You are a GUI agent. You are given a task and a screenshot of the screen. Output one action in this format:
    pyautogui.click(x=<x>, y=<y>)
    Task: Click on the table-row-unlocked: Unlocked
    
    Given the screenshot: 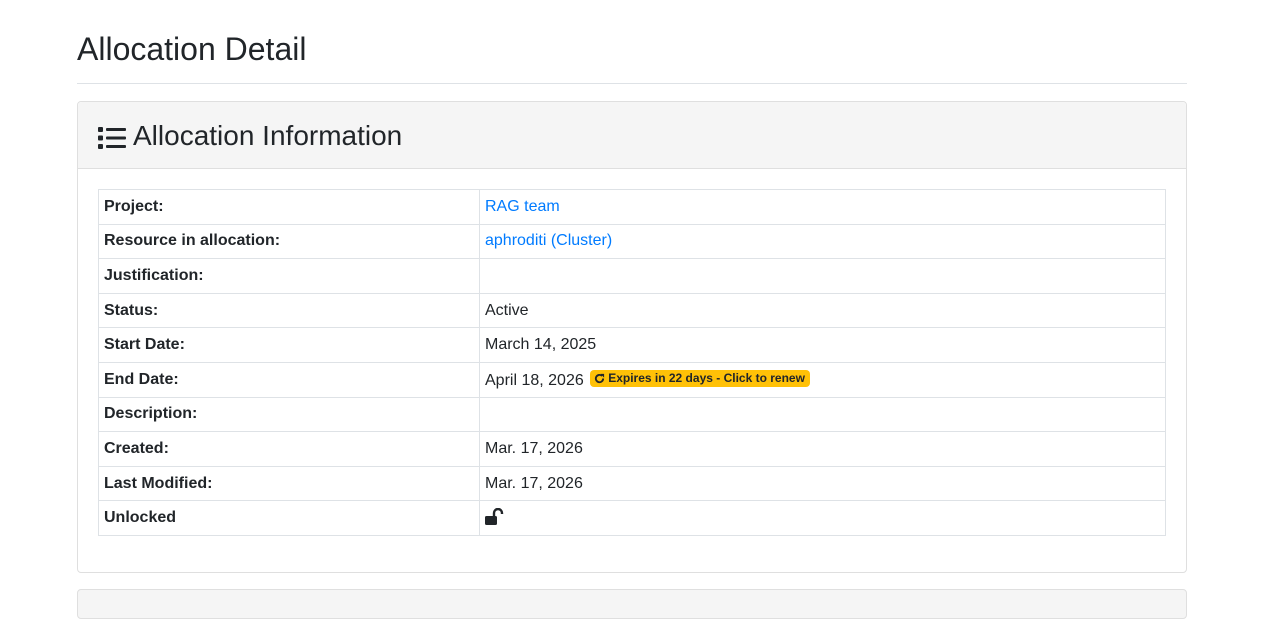 What is the action you would take?
    pyautogui.click(x=632, y=518)
    